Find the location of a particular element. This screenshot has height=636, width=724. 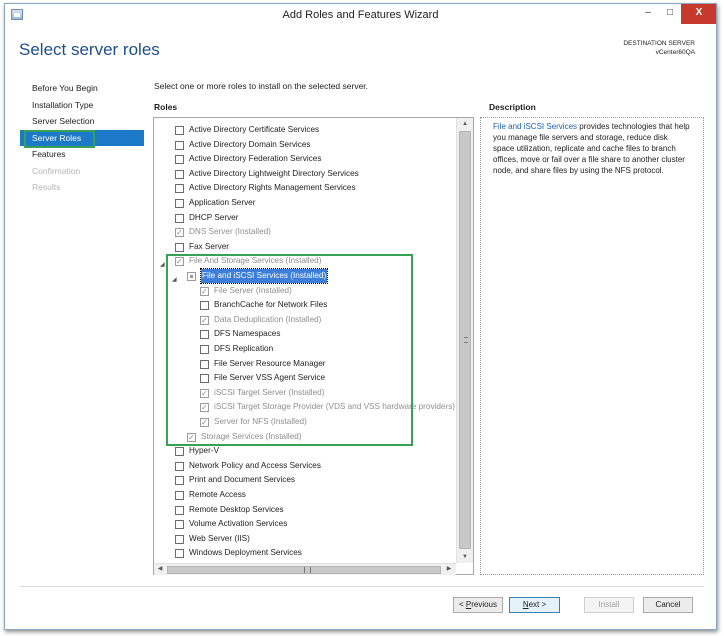

vertical-scroll-thumb is located at coordinates (465, 340).